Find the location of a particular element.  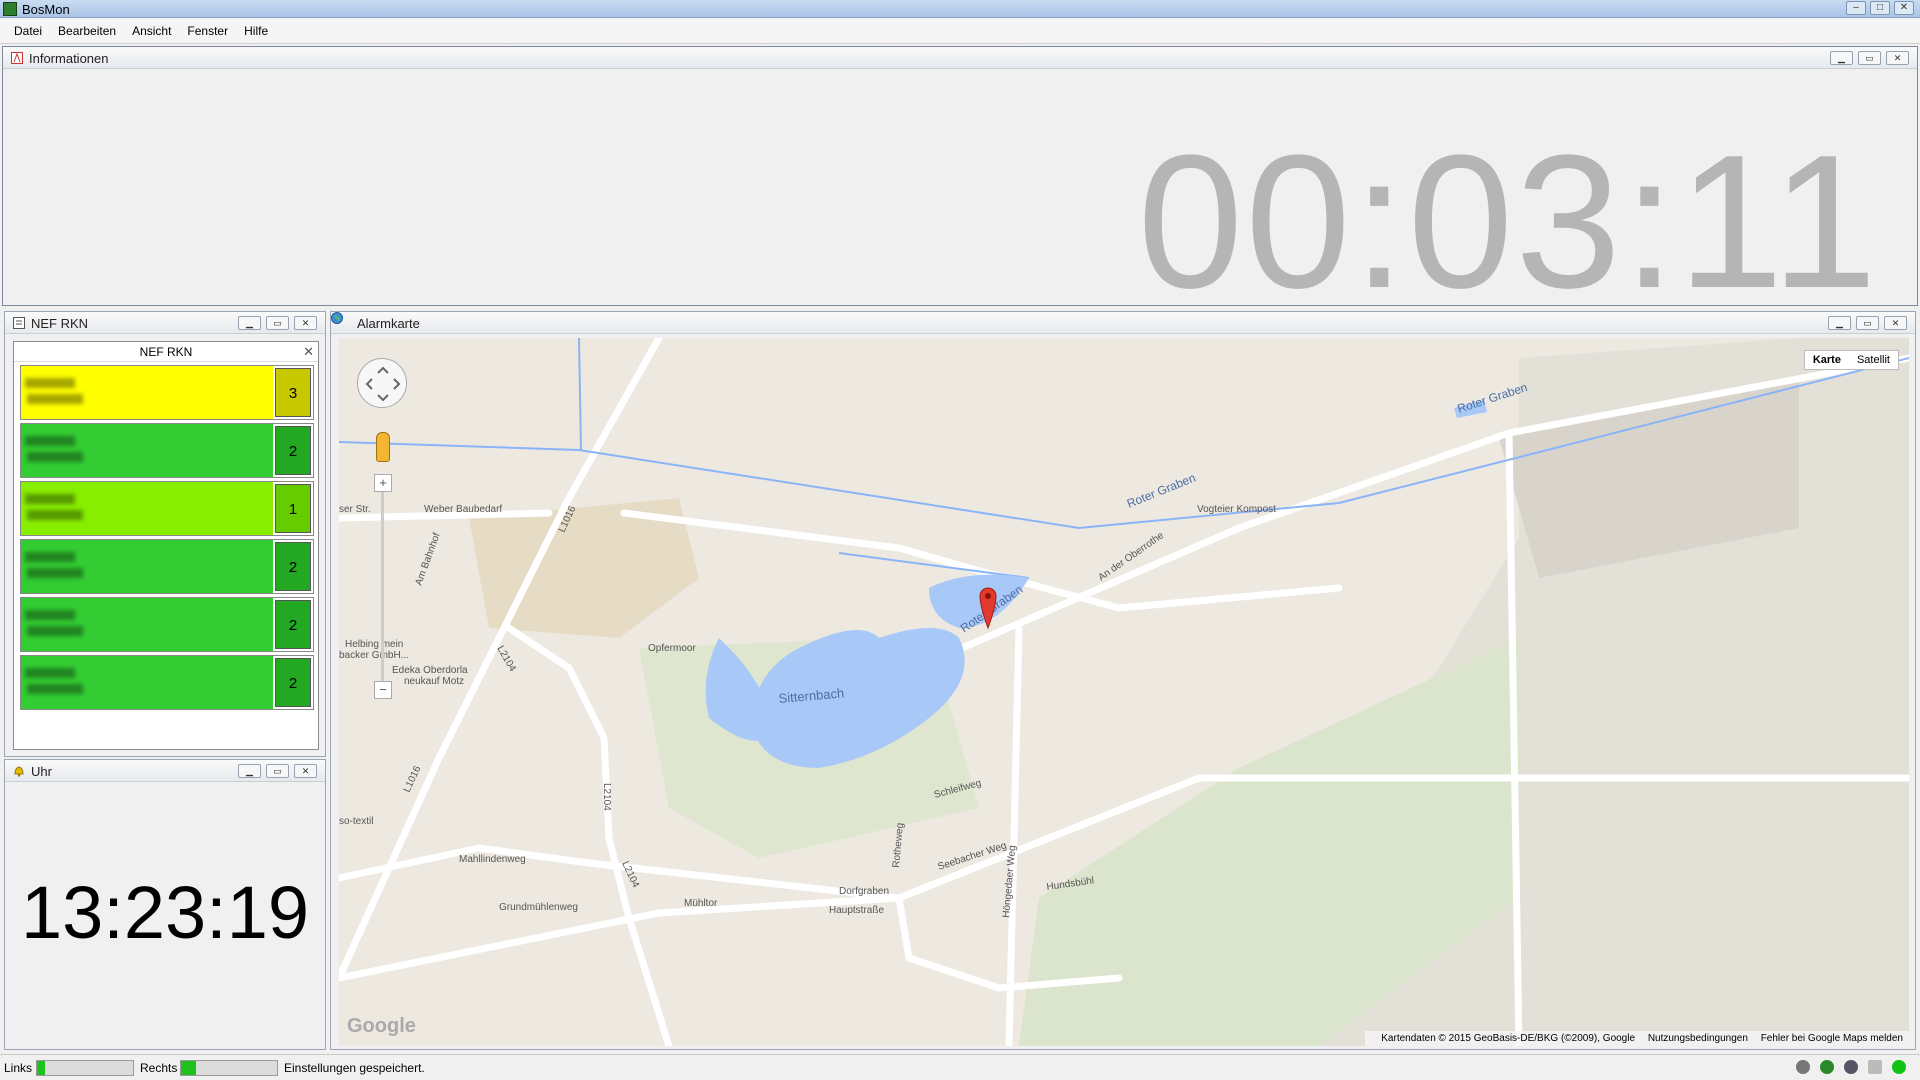

map-type-switch: Karte Satellit is located at coordinates (1851, 360).